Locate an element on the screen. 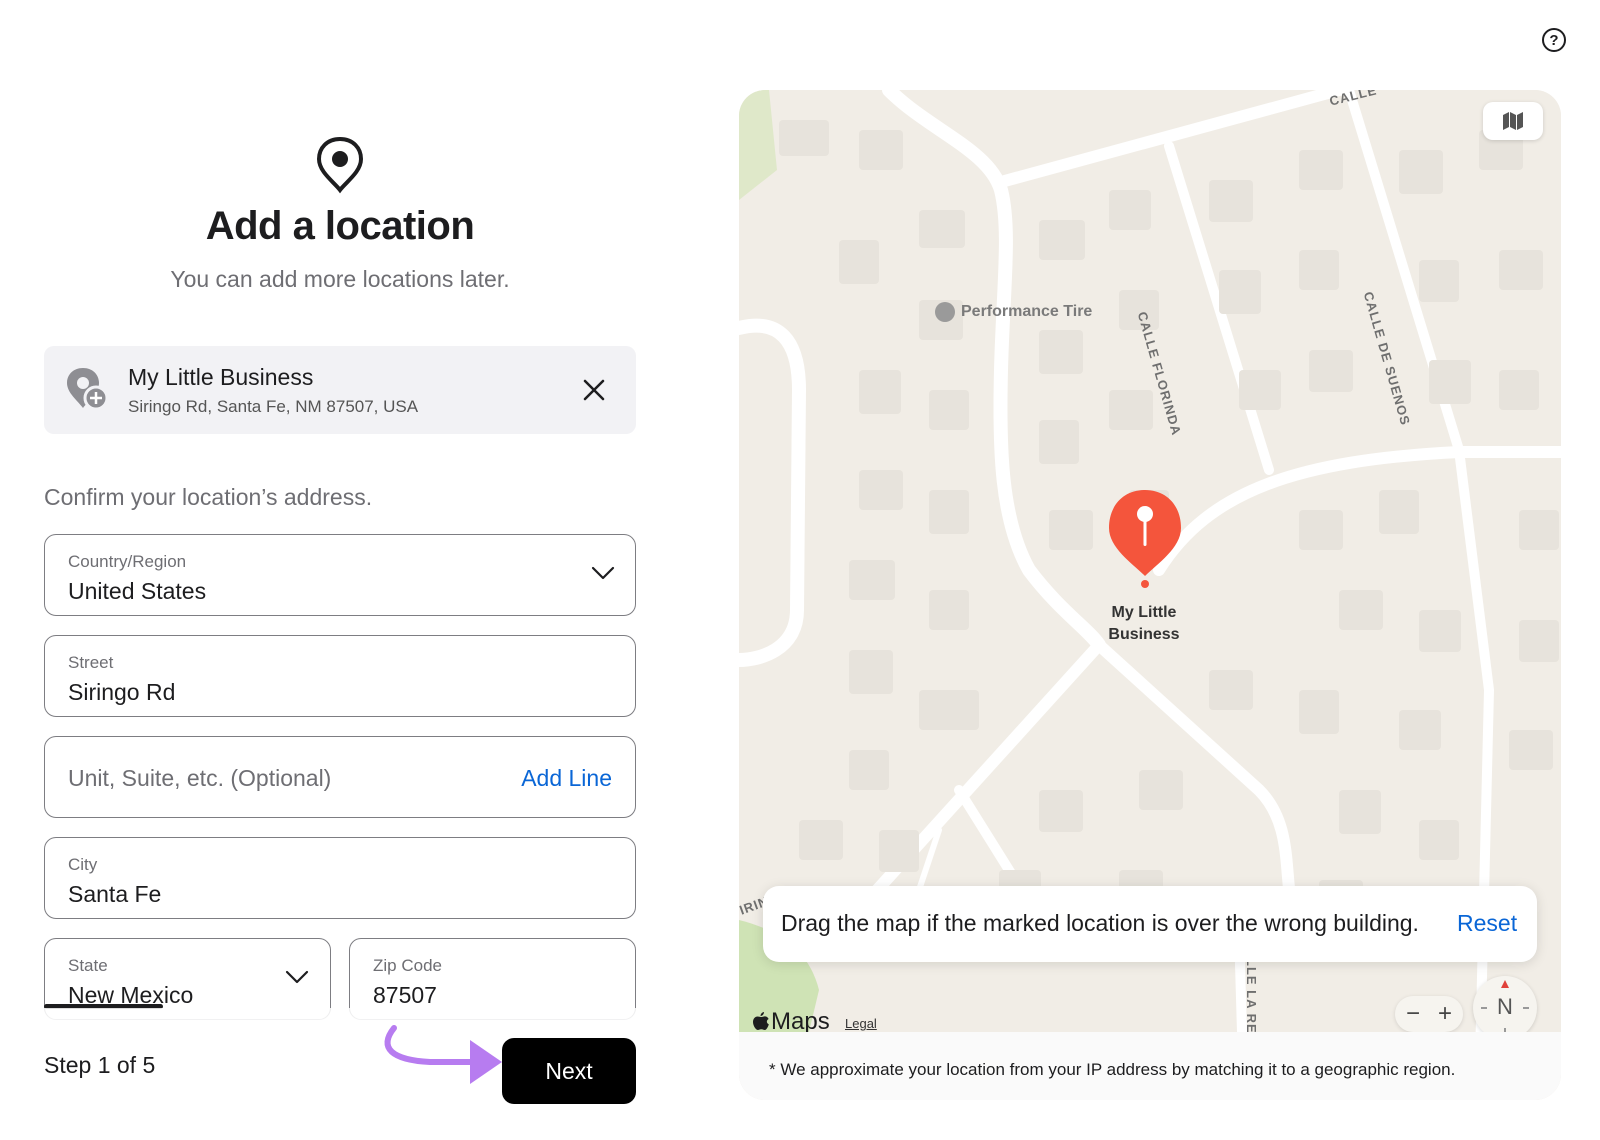  country-select: Country/Region United States is located at coordinates (340, 575).